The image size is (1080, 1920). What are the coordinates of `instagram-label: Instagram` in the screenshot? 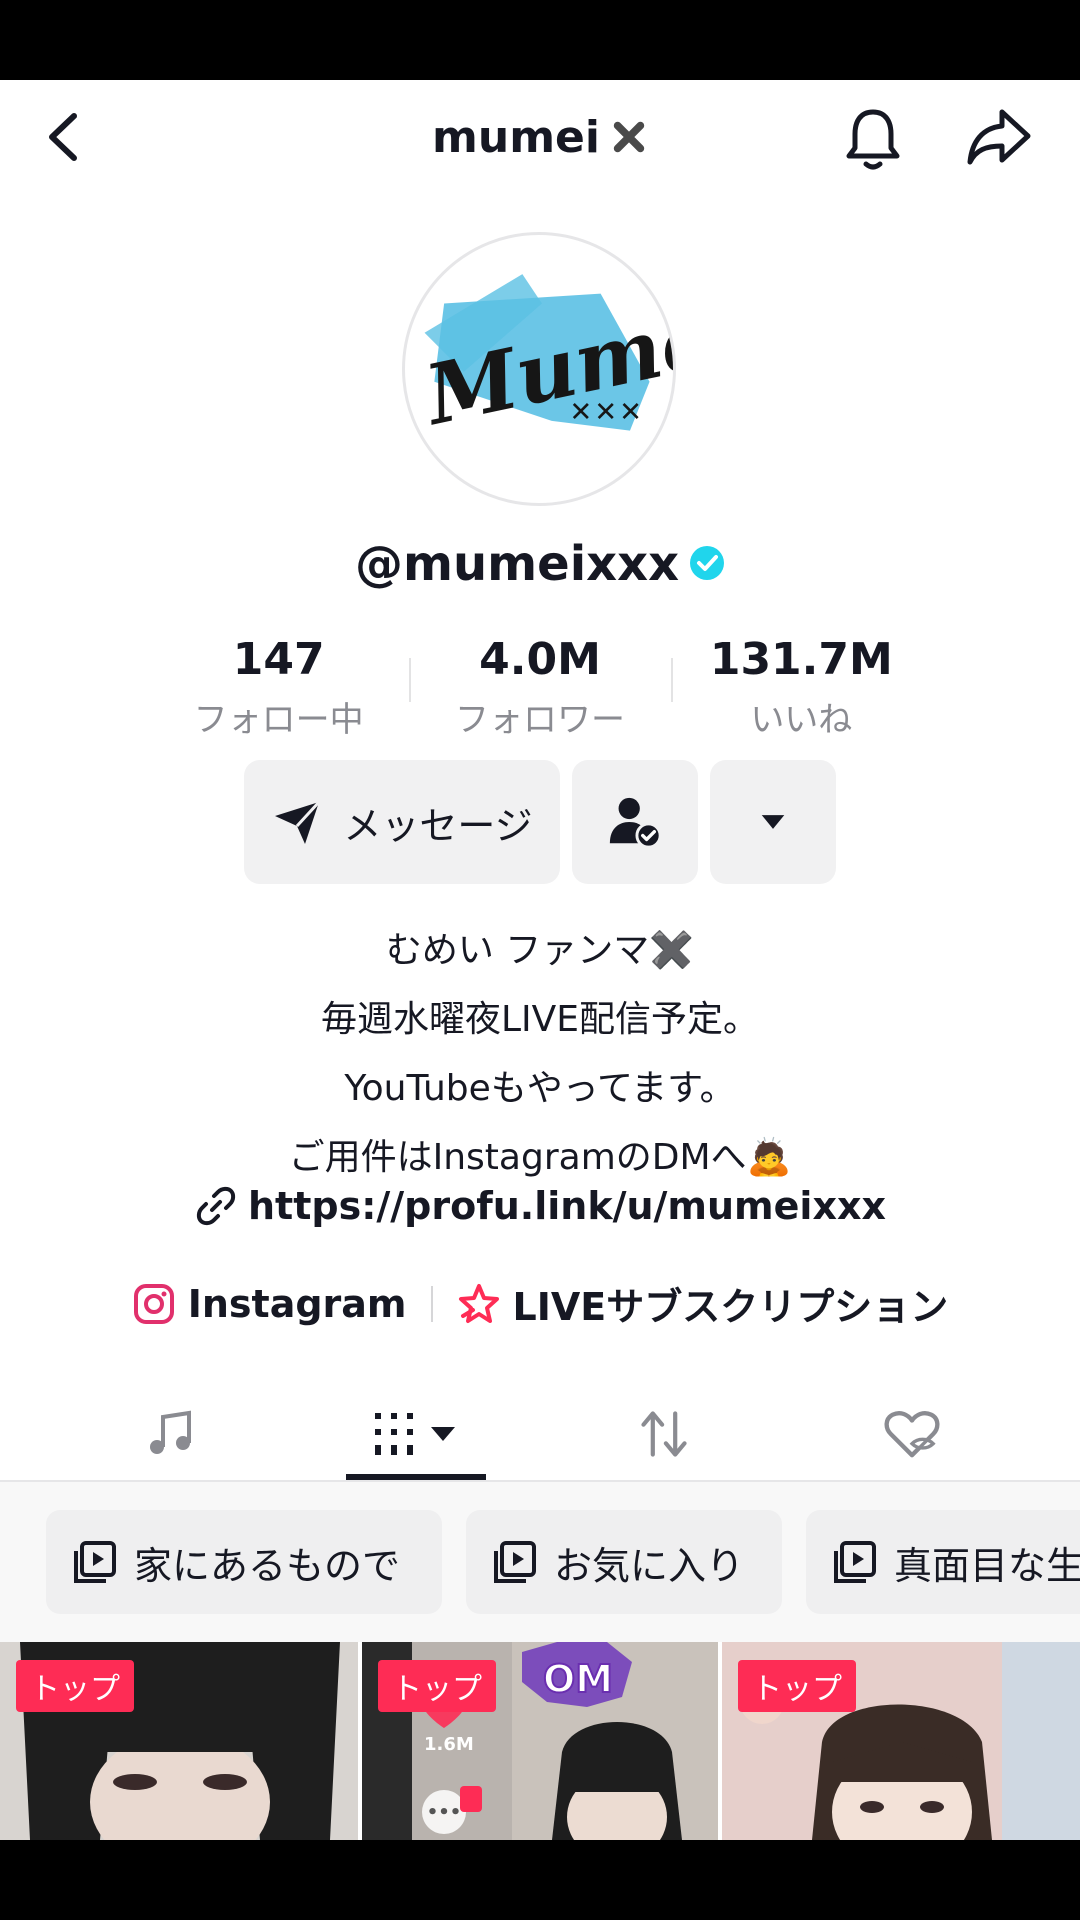 It's located at (297, 1303).